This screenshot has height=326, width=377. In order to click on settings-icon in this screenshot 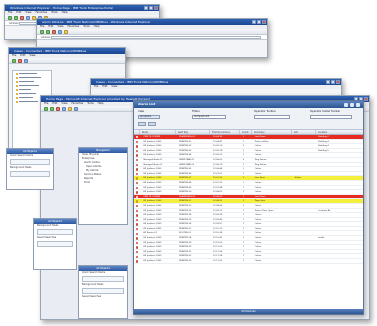, I will do `click(352, 104)`.